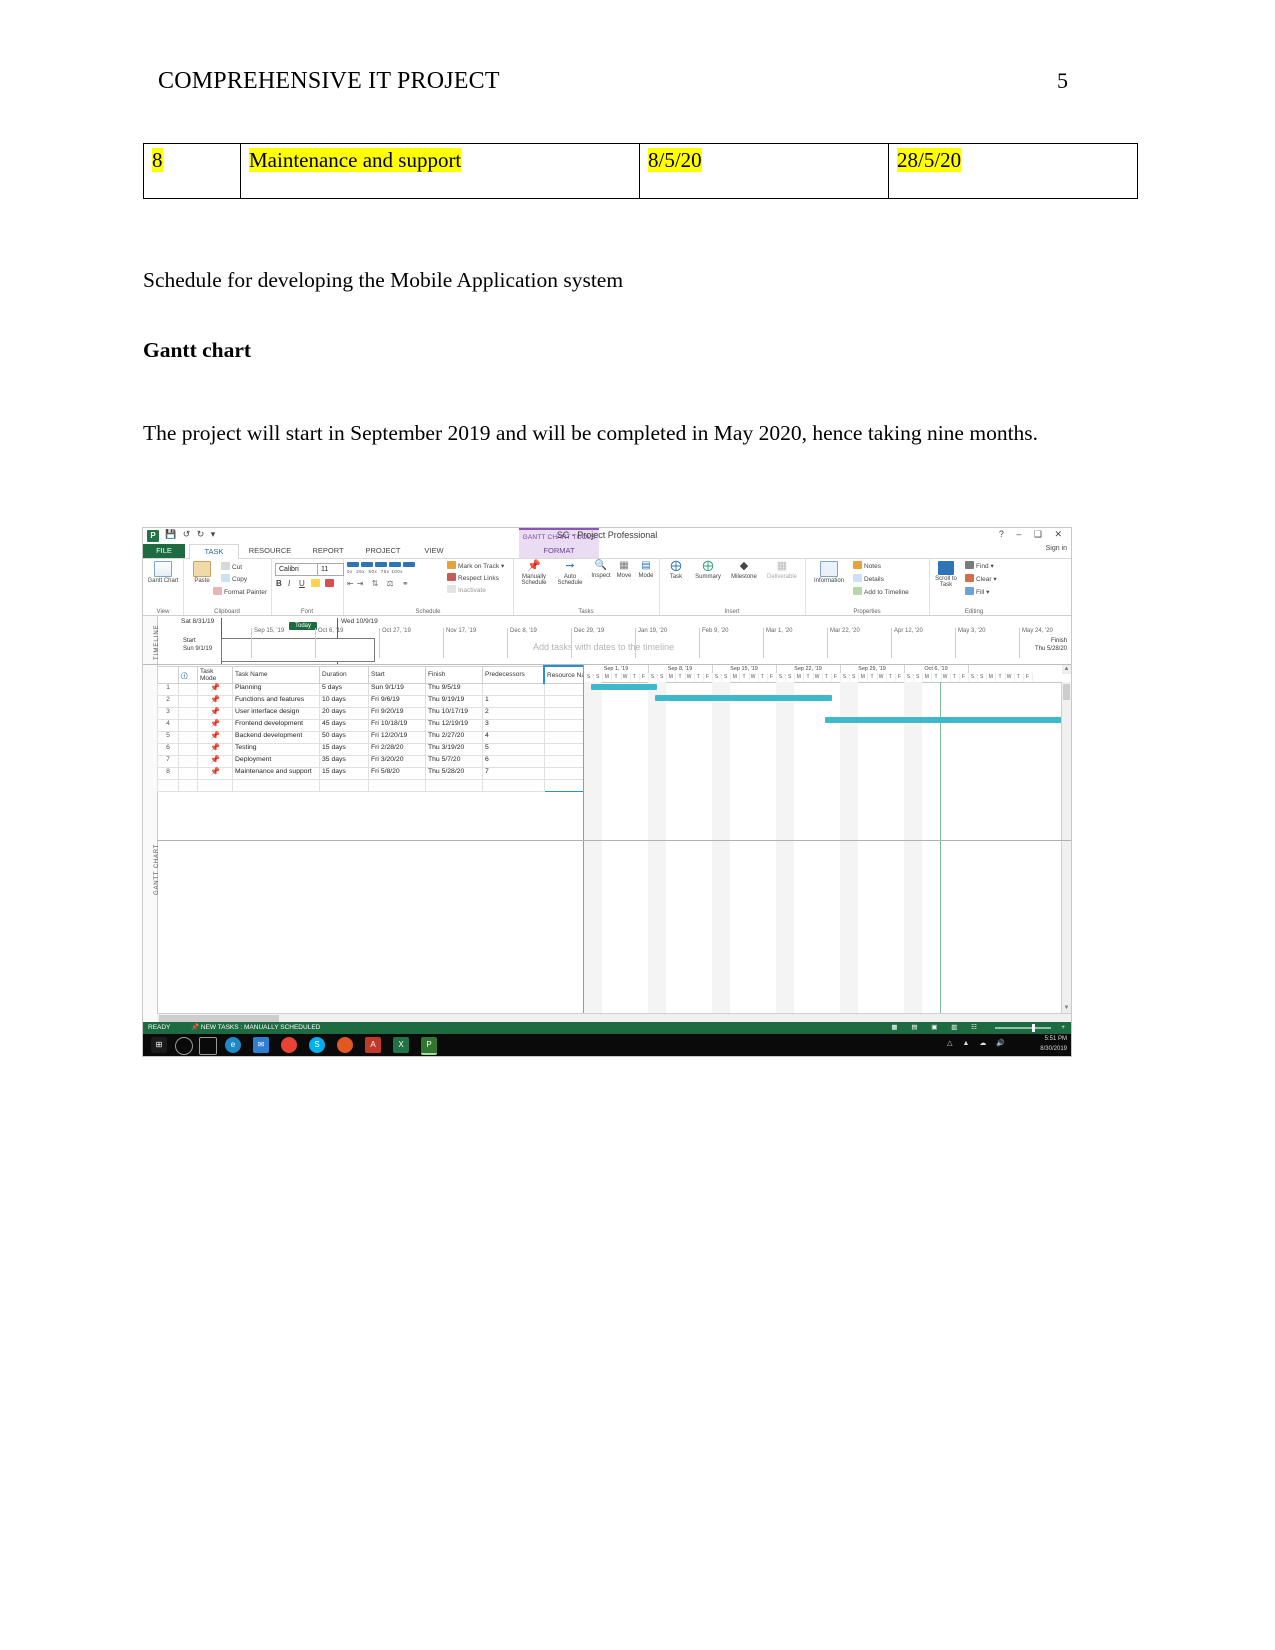  I want to click on col-start: Start, so click(397, 674).